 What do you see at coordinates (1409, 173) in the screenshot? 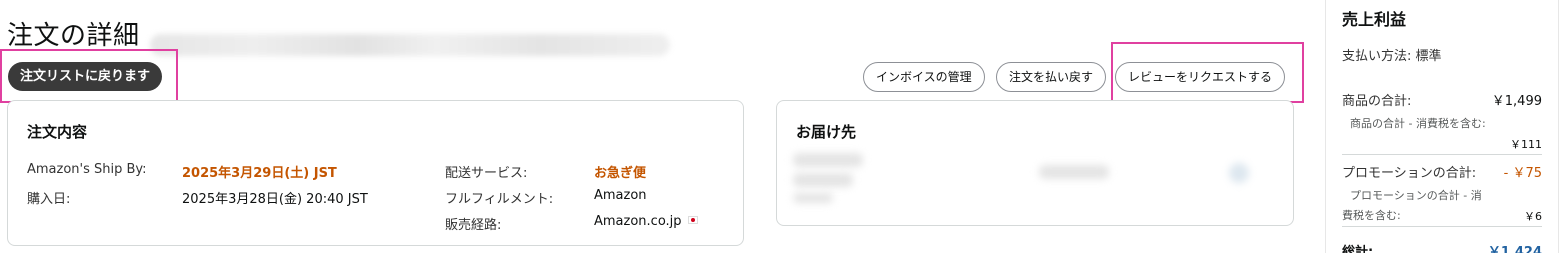
I see `promo-total-label: プロモーションの合計:` at bounding box center [1409, 173].